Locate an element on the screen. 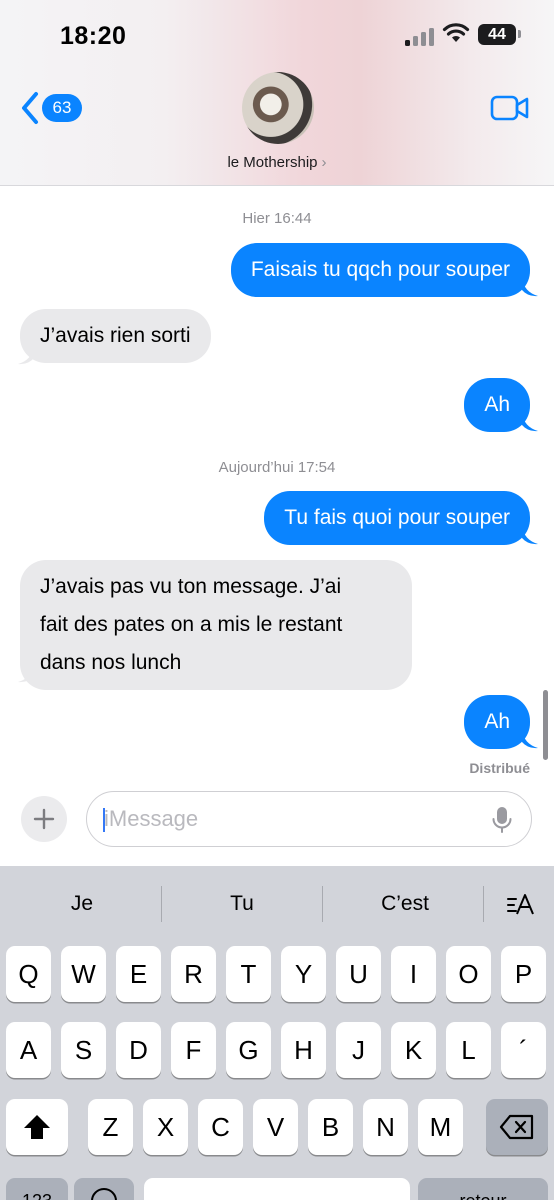  emoji-icon is located at coordinates (104, 1194).